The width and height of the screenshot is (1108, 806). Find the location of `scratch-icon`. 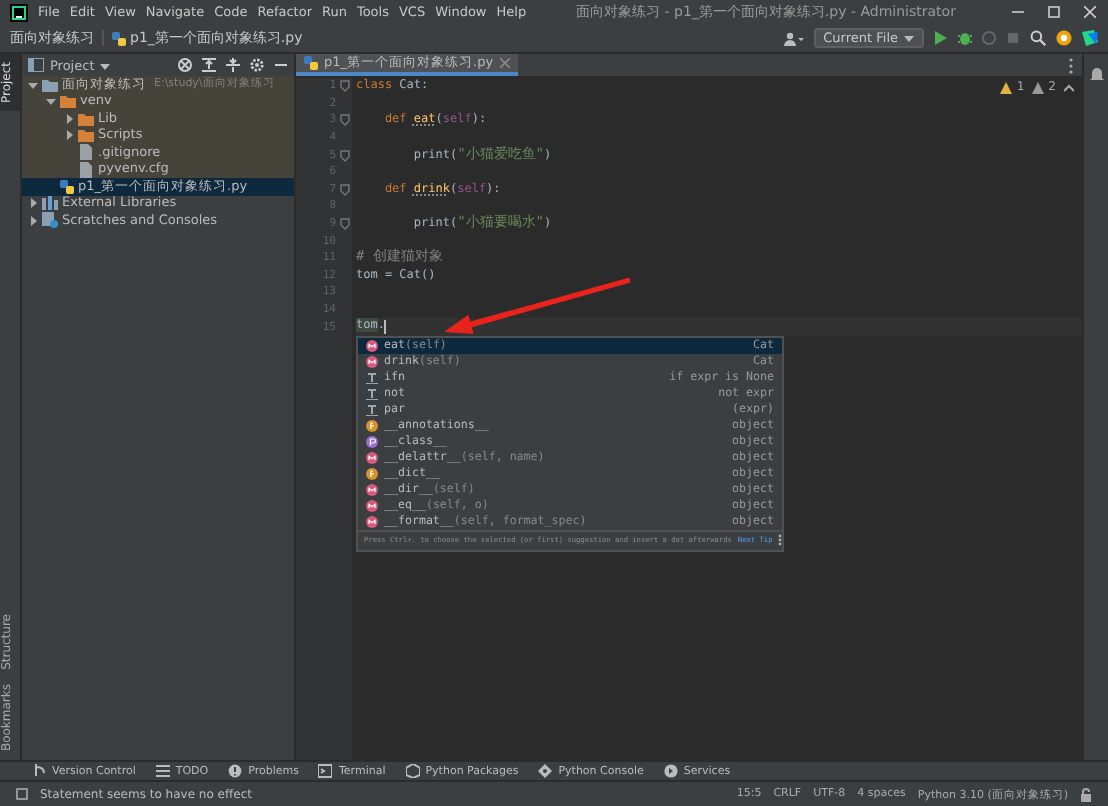

scratch-icon is located at coordinates (50, 220).